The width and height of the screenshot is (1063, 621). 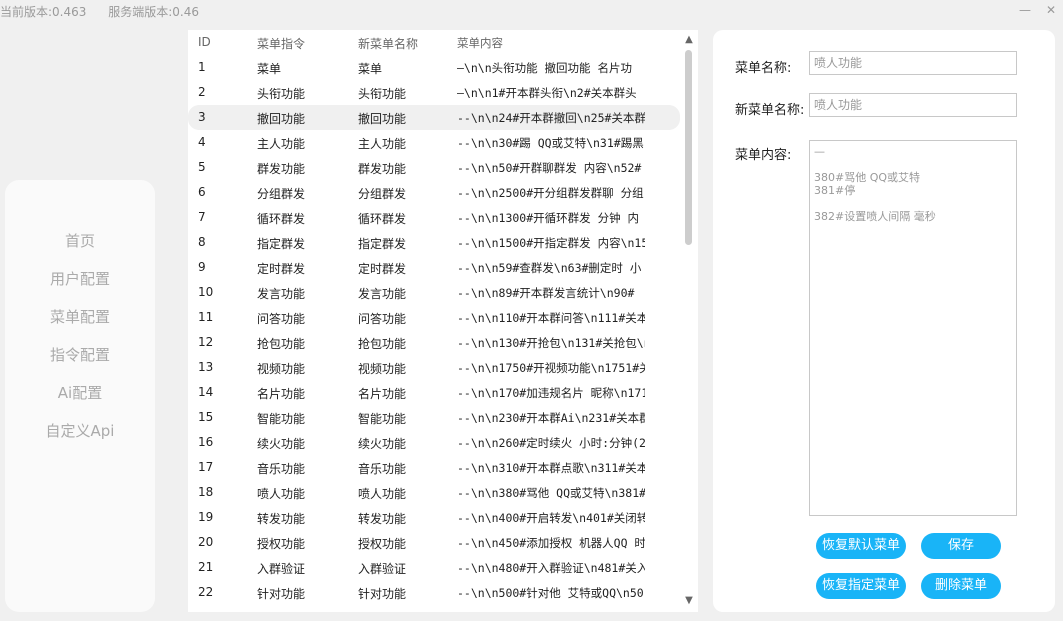 What do you see at coordinates (202, 92) in the screenshot?
I see `cell-id: 2` at bounding box center [202, 92].